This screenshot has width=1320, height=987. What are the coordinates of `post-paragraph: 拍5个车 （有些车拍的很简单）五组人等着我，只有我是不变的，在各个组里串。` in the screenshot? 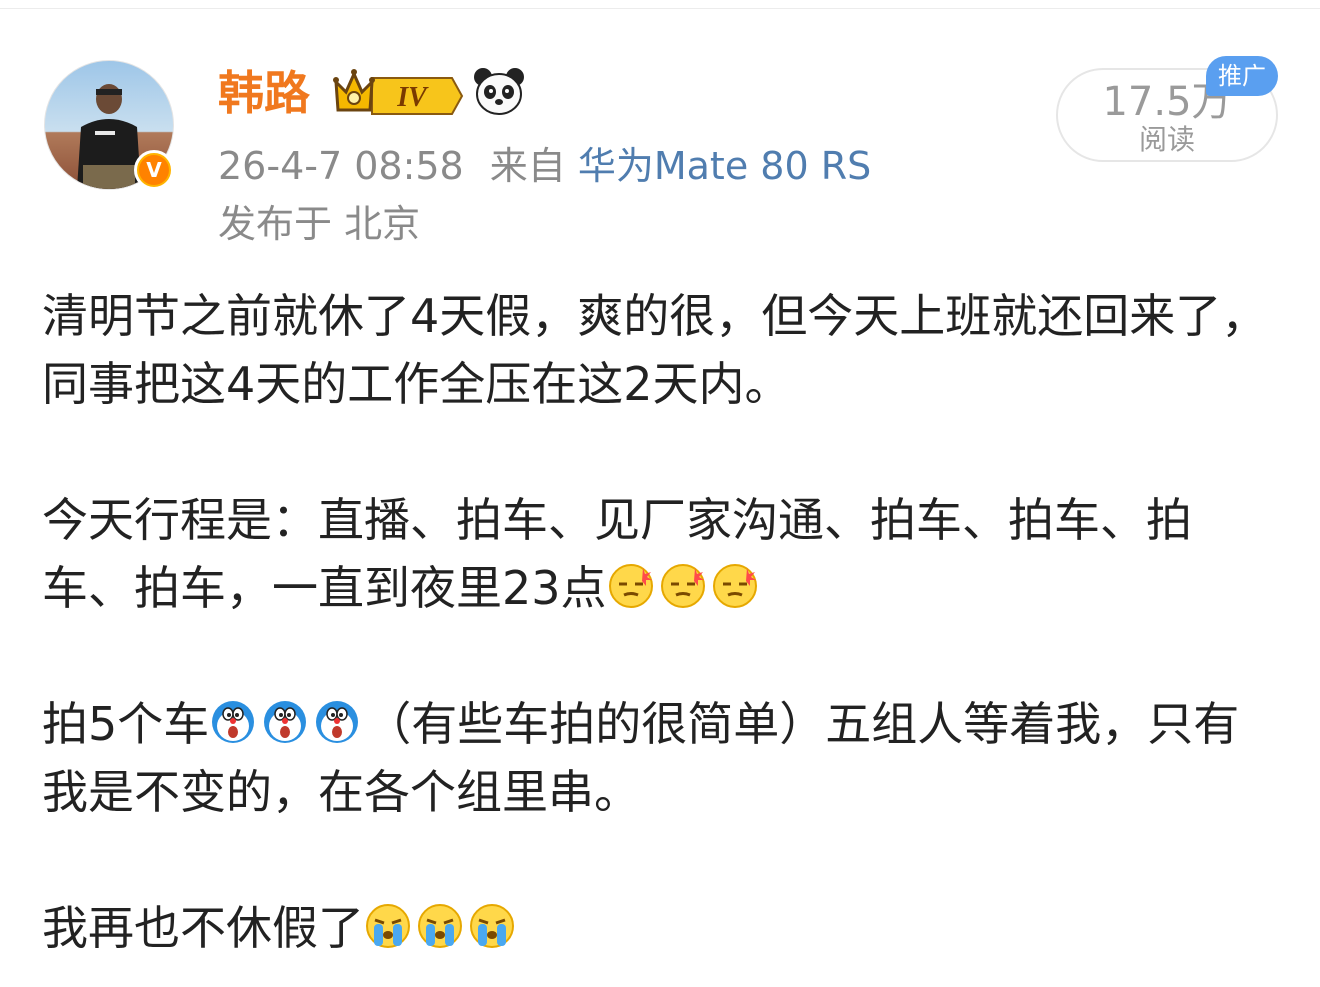 It's located at (662, 758).